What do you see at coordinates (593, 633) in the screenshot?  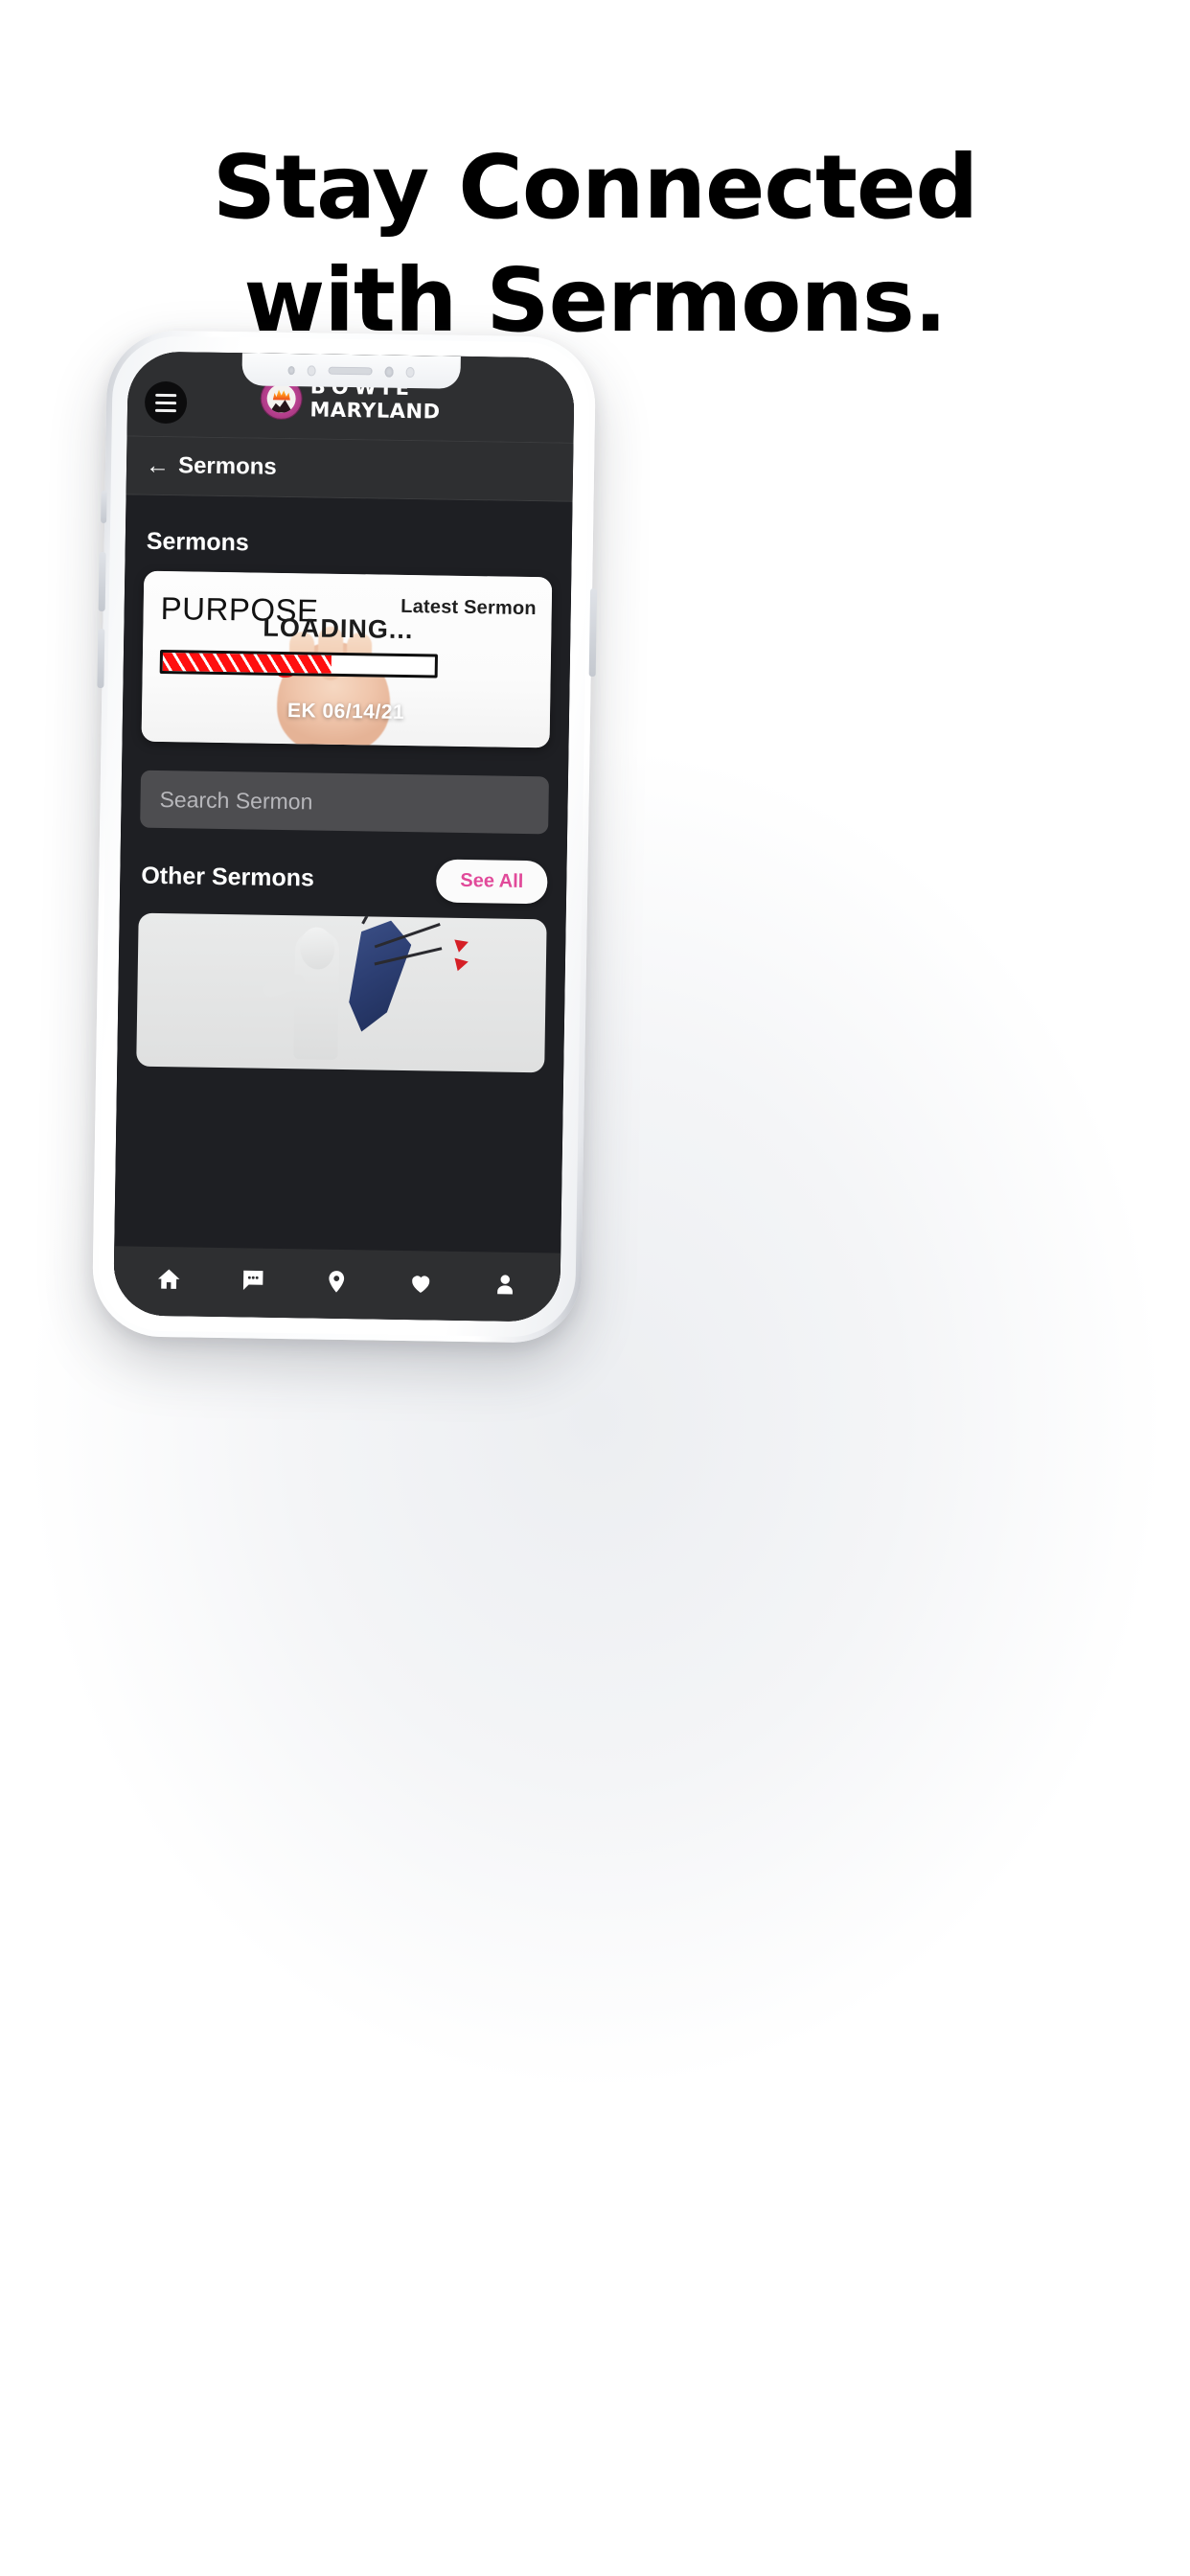 I see `power-button` at bounding box center [593, 633].